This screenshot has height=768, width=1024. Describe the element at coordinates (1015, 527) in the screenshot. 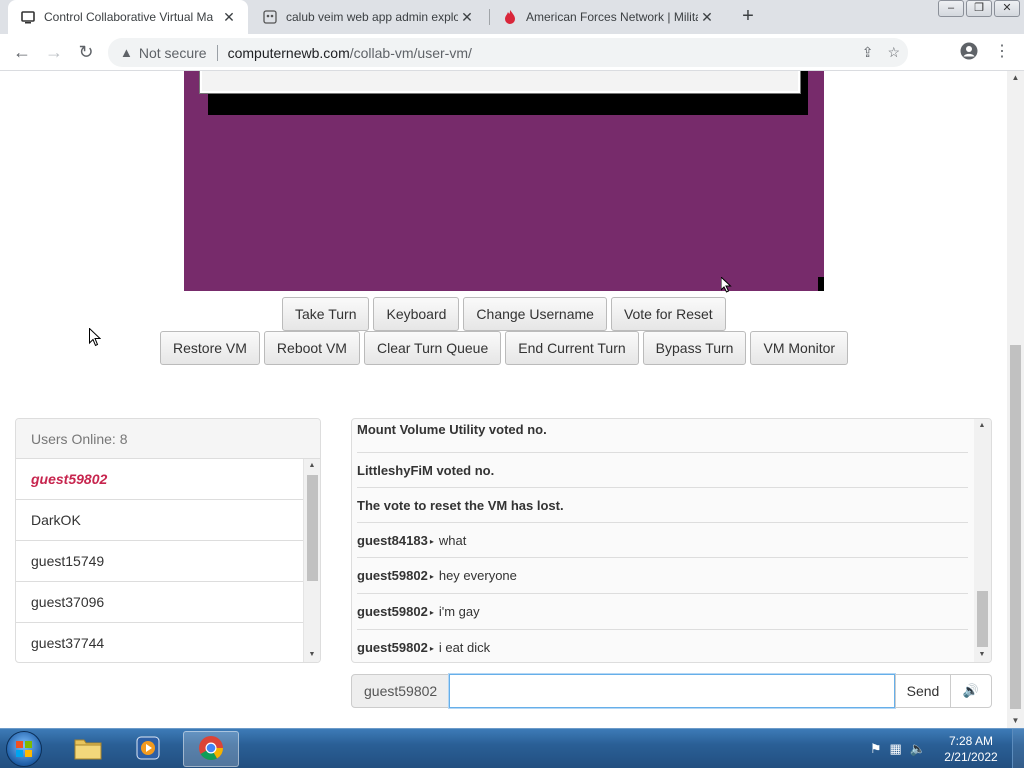

I see `page-scroll-thumb` at that location.